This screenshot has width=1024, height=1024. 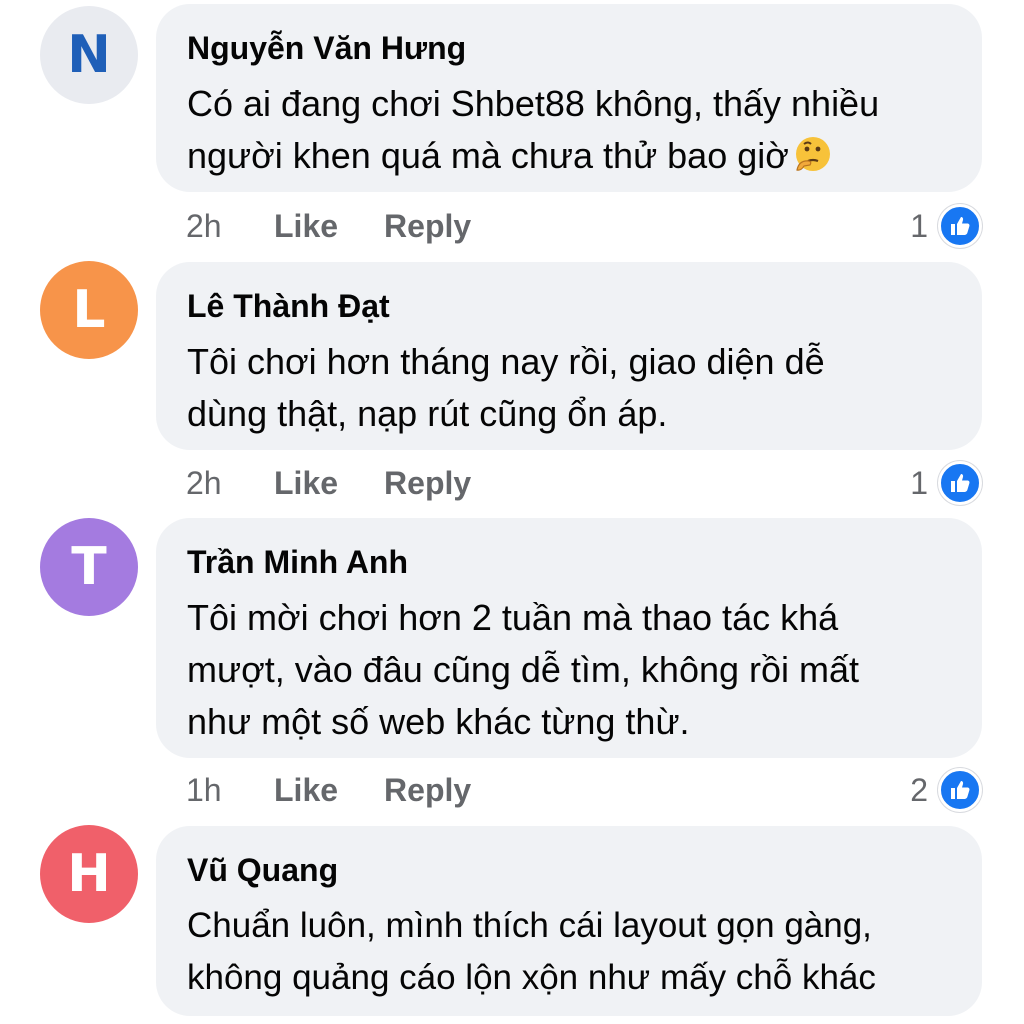 I want to click on comment-actions: 1h Like Reply 2, so click(x=584, y=790).